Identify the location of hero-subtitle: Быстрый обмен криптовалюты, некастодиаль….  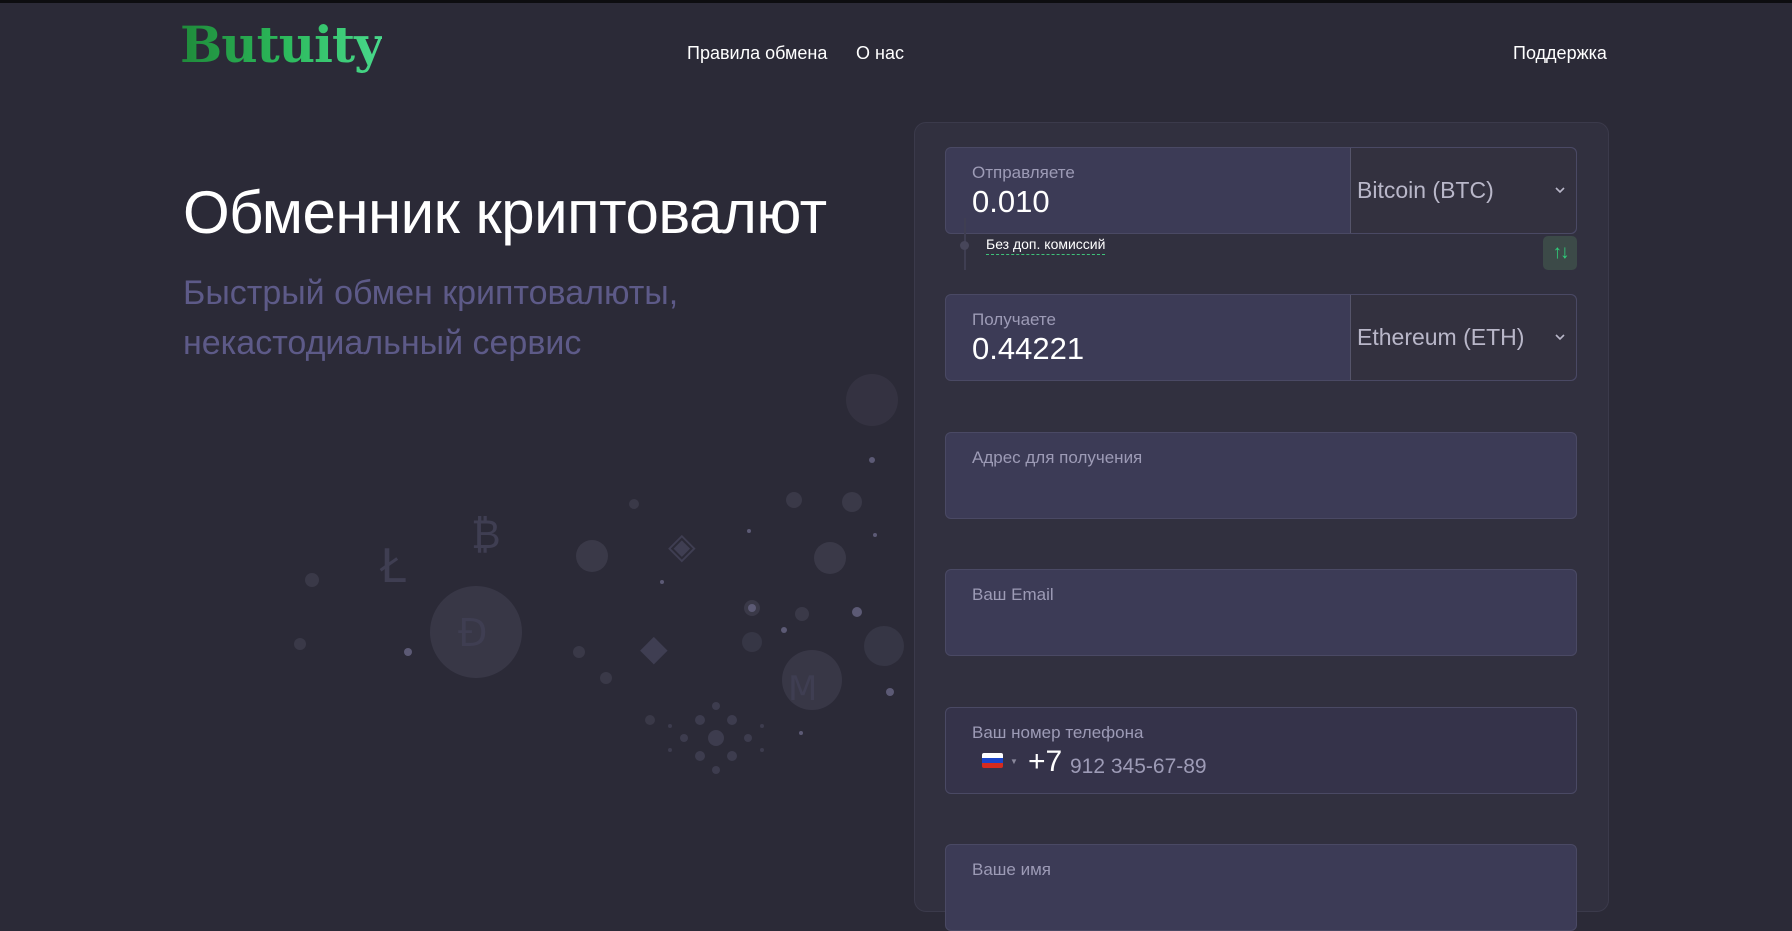
(493, 318).